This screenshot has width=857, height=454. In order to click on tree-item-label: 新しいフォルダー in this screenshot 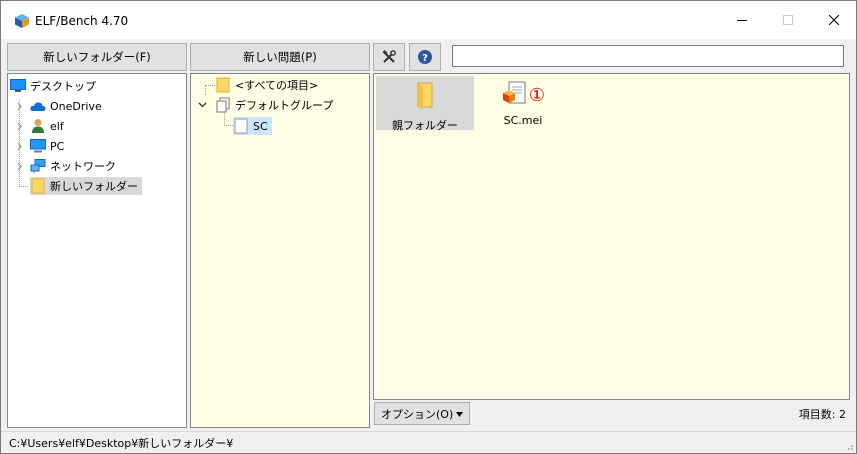, I will do `click(94, 186)`.